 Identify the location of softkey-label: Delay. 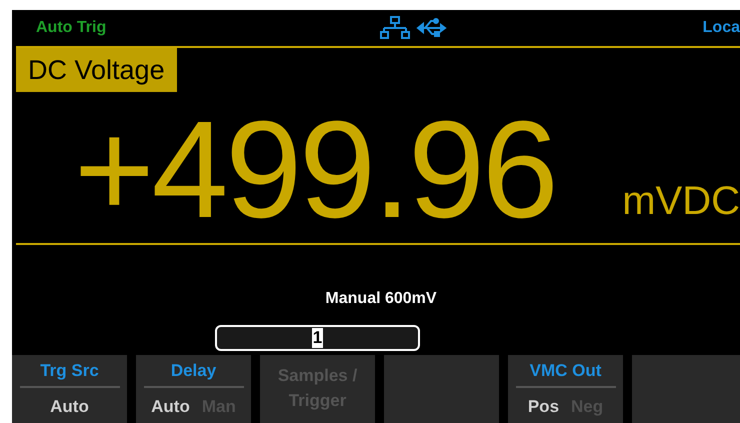
(193, 371).